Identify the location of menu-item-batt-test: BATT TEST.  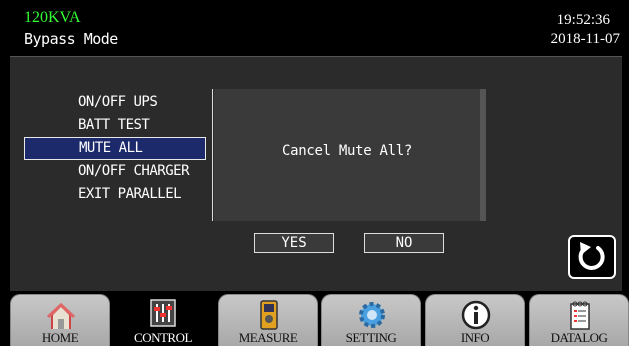
(116, 125).